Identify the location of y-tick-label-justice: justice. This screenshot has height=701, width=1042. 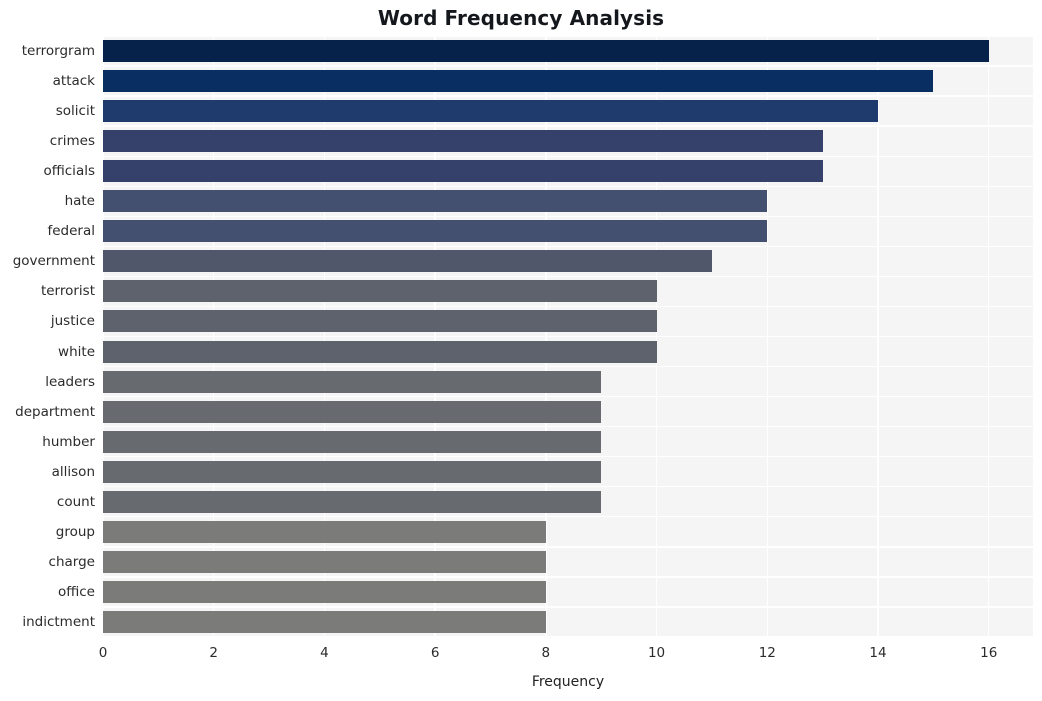
(72, 321).